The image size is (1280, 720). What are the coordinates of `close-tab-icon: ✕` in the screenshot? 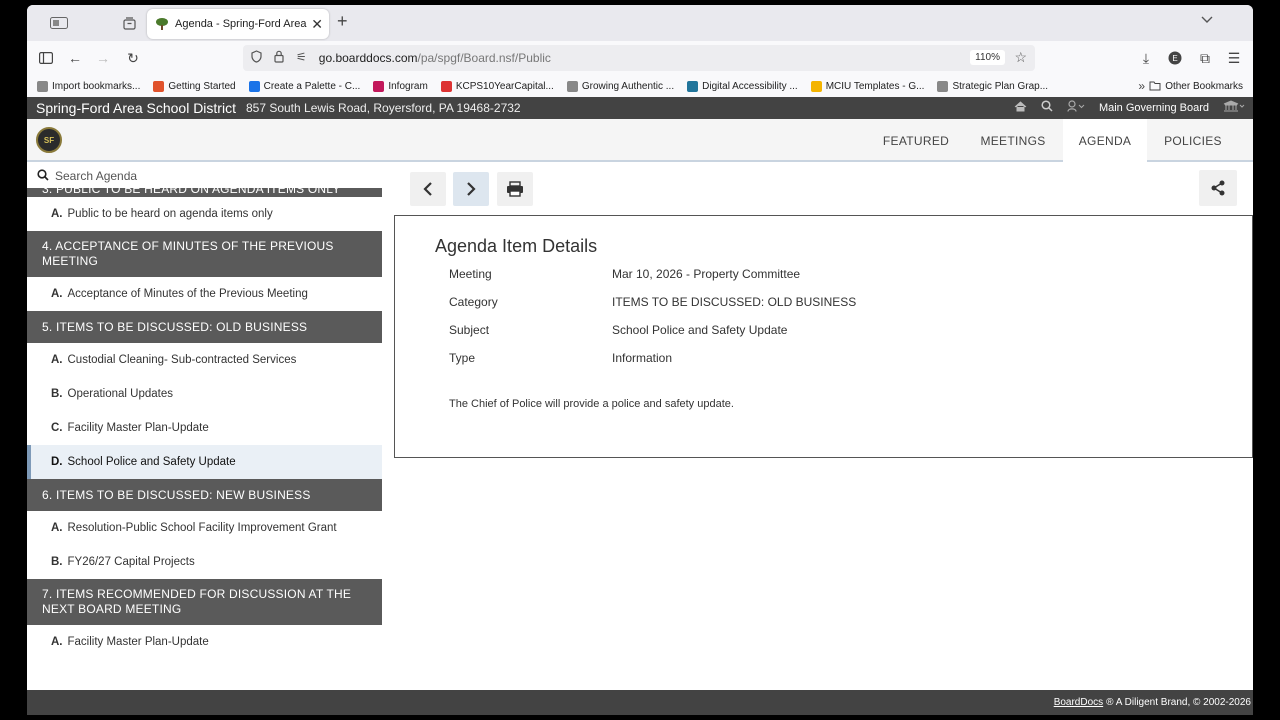 It's located at (317, 24).